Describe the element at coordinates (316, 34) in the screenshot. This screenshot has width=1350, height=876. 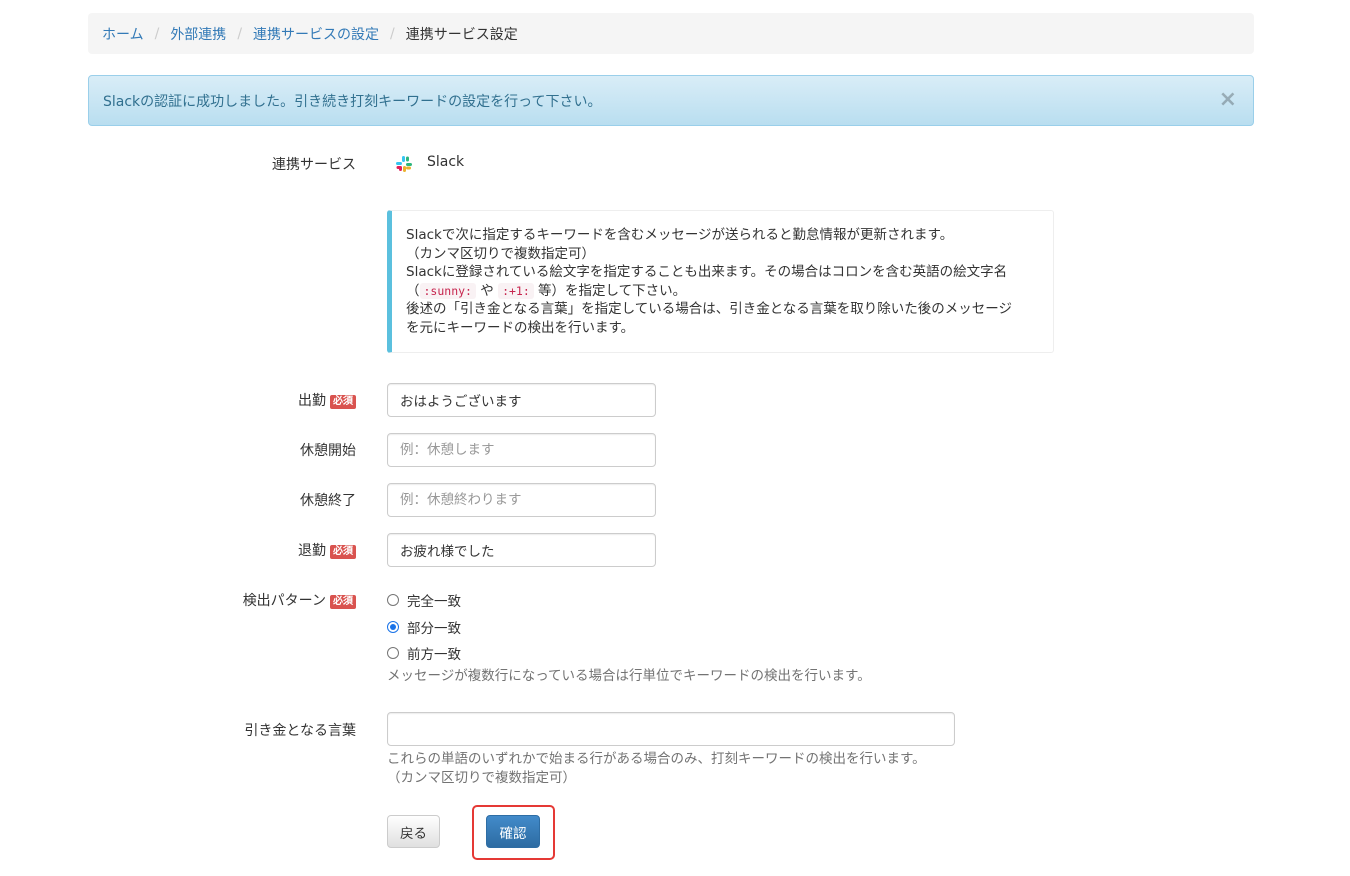
I see `breadcrumb-service-settings-link: 連携サービスの設定` at that location.